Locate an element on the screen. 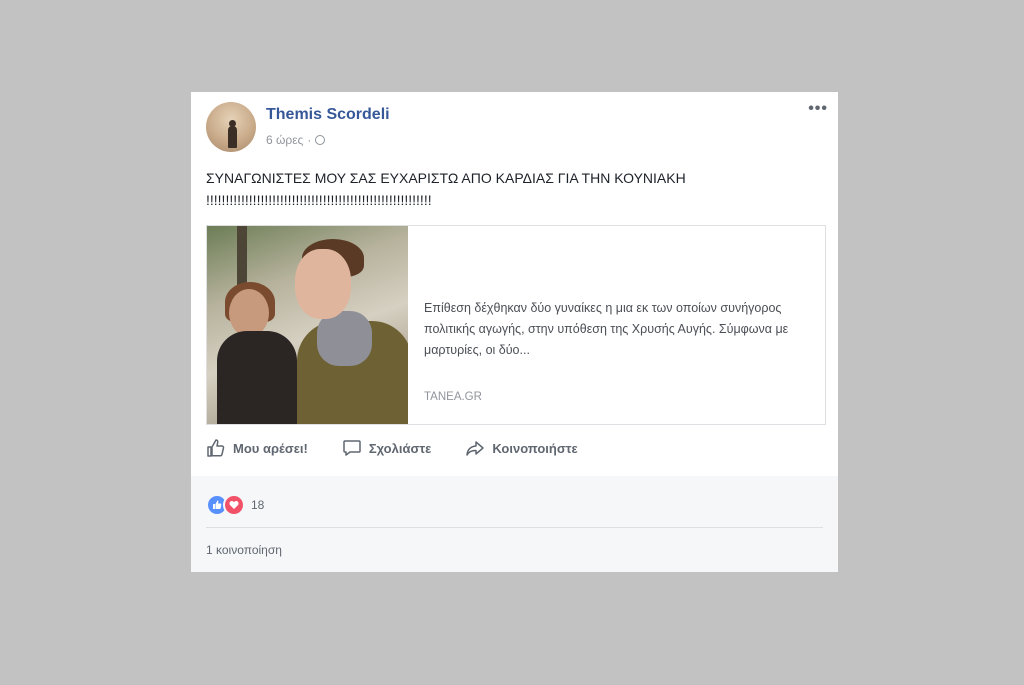 The height and width of the screenshot is (685, 1024). reactions-summary: 18 is located at coordinates (235, 505).